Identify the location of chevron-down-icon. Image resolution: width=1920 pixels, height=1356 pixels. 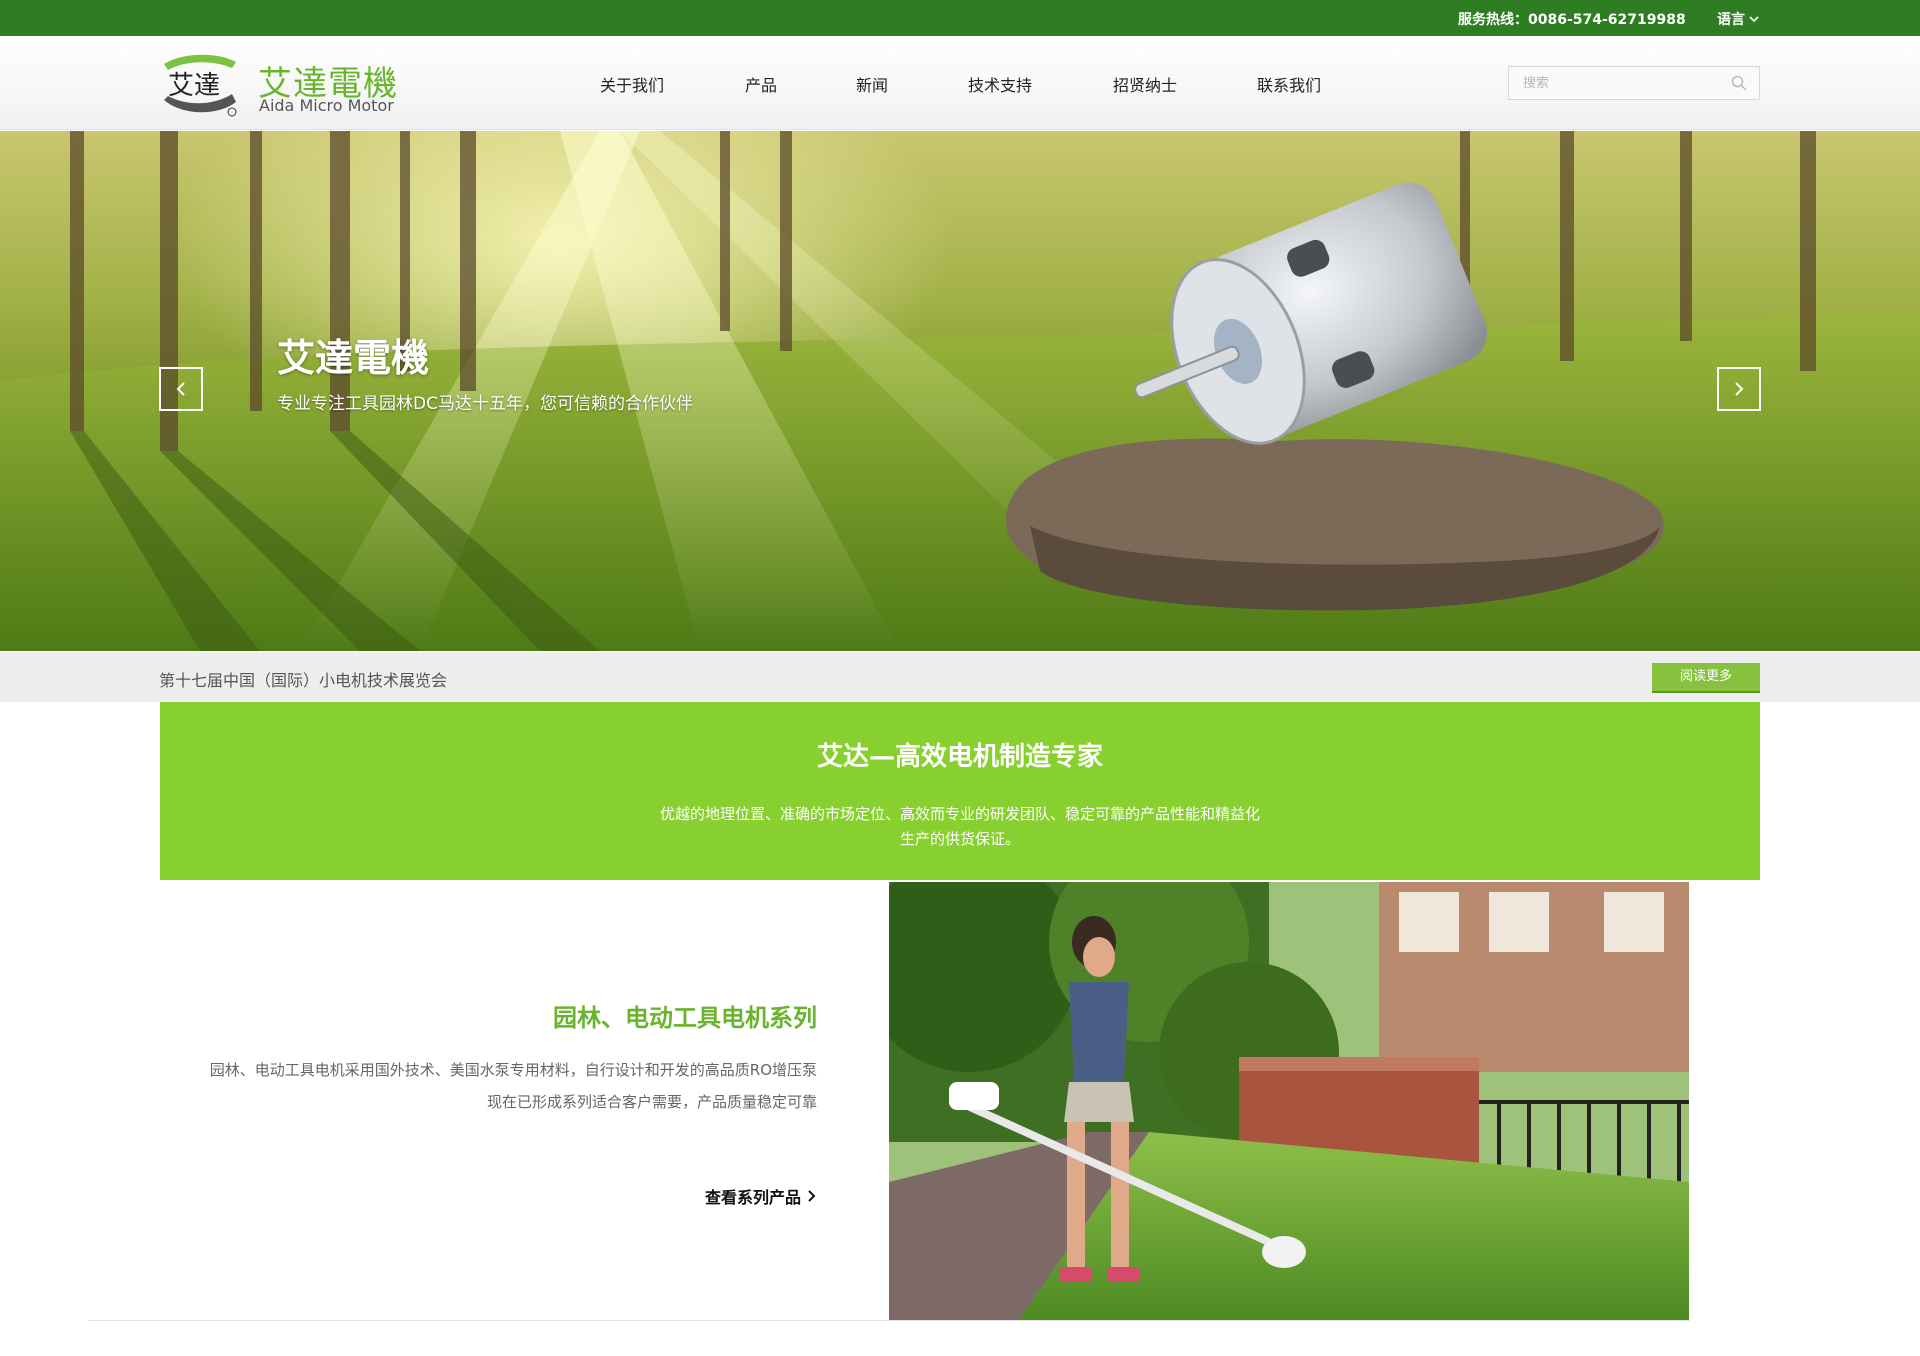
(1754, 19).